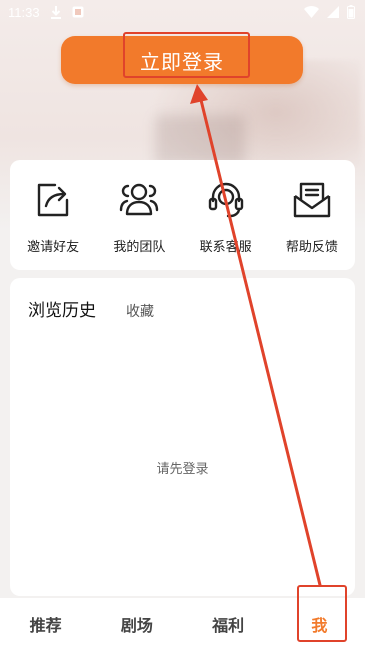 This screenshot has width=365, height=650. I want to click on status-time: 11:33, so click(24, 12).